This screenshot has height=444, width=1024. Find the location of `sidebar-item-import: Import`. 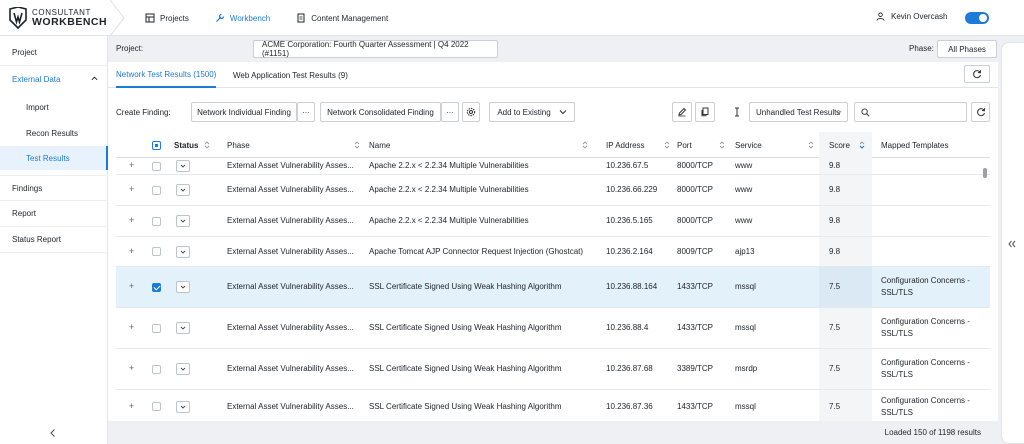

sidebar-item-import: Import is located at coordinates (54, 107).